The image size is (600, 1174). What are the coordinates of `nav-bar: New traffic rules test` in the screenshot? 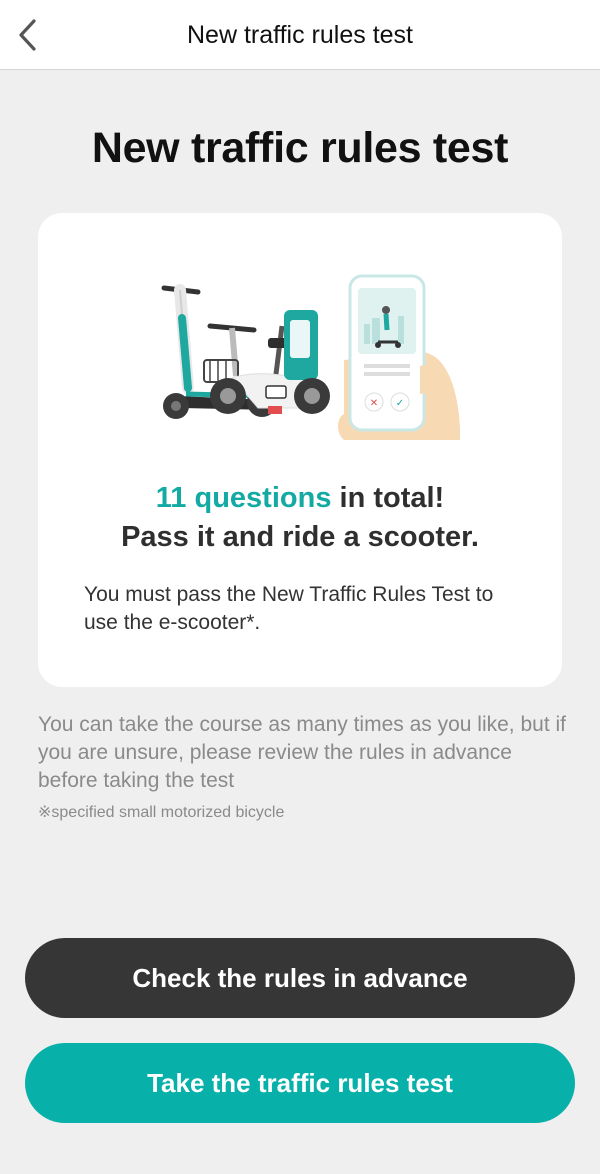 It's located at (300, 35).